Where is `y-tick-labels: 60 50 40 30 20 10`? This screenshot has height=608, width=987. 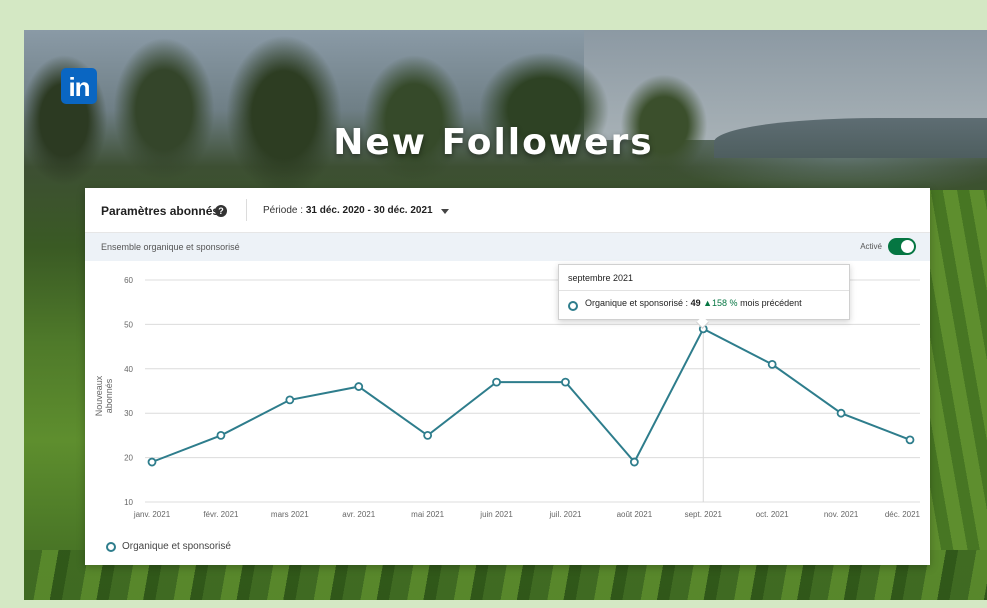 y-tick-labels: 60 50 40 30 20 10 is located at coordinates (128, 391).